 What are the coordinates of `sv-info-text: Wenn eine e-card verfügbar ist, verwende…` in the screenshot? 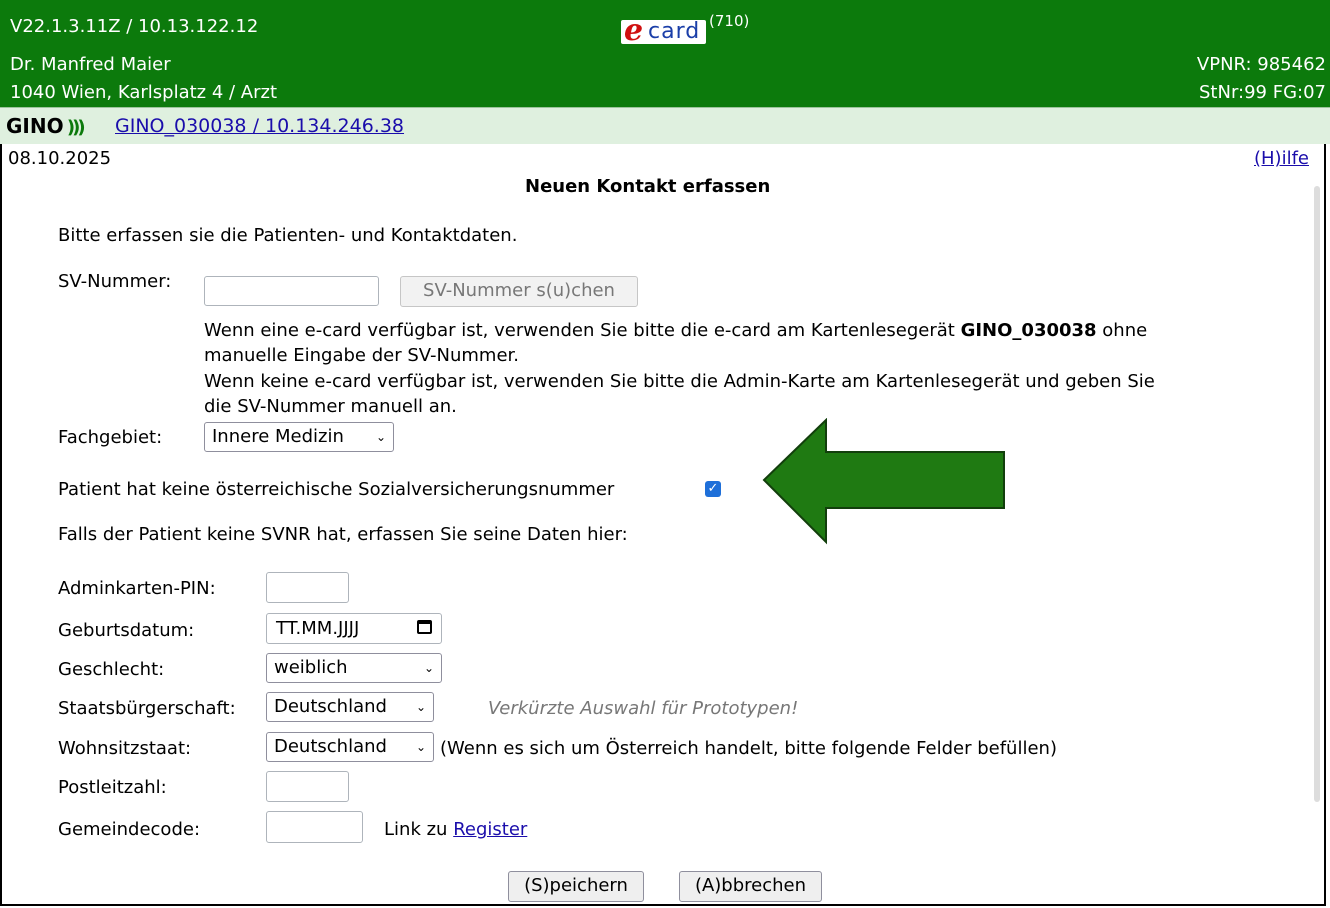 It's located at (582, 330).